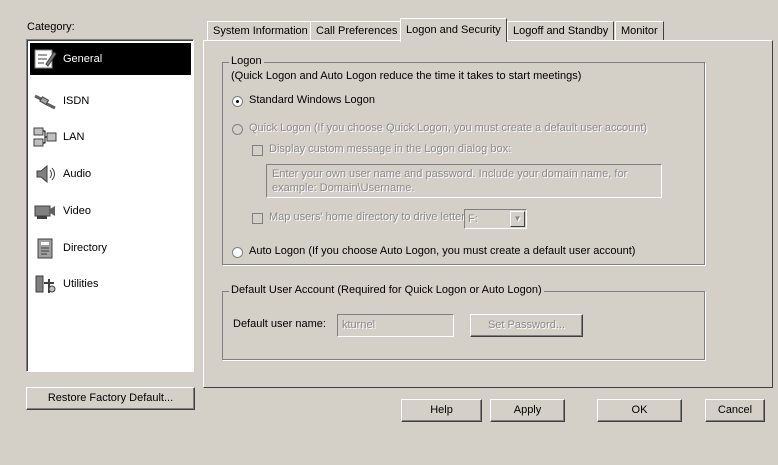  I want to click on category-label-utilities: Utilities, so click(81, 284).